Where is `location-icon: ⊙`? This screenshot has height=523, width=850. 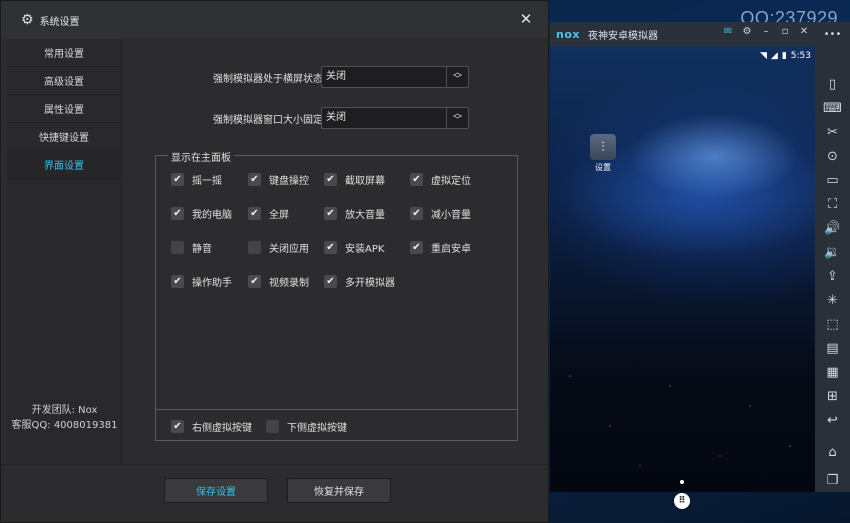
location-icon: ⊙ is located at coordinates (832, 156).